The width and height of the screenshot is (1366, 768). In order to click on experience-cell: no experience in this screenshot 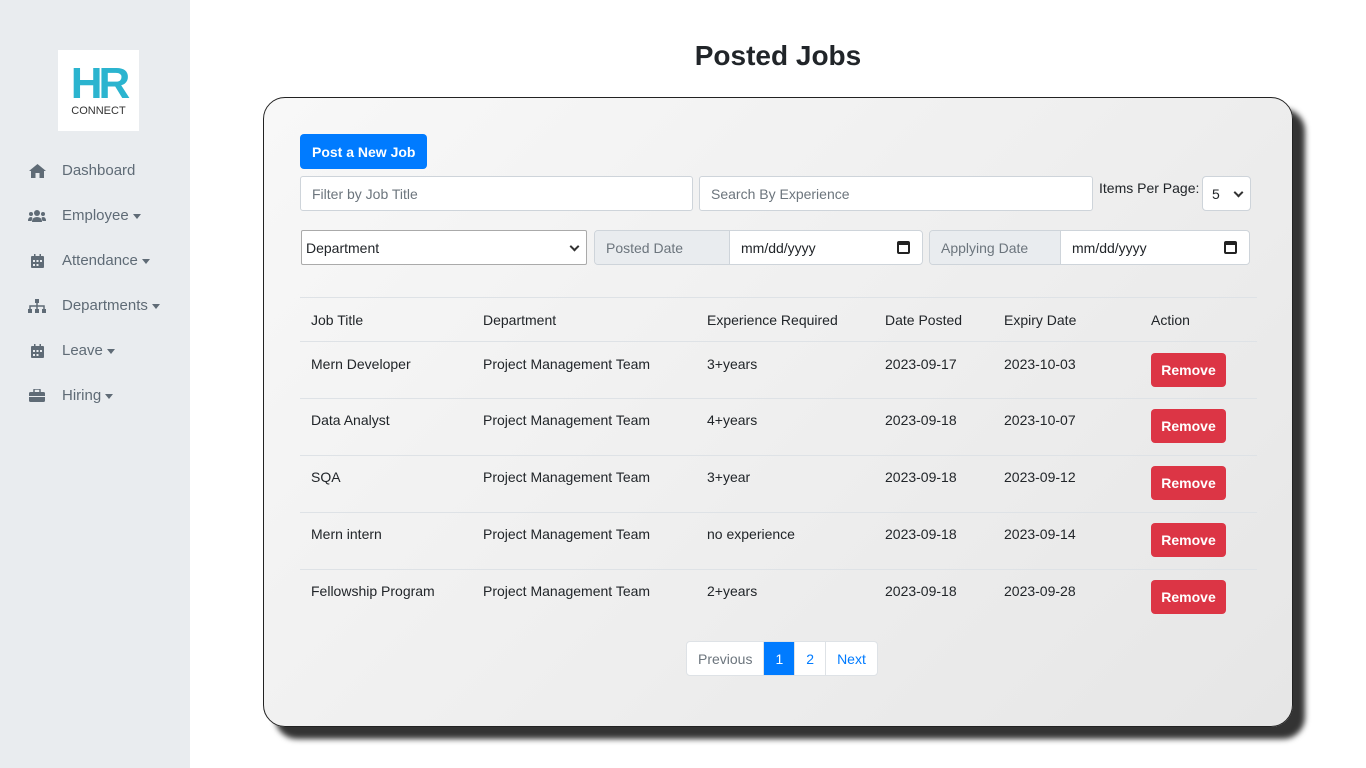, I will do `click(751, 534)`.